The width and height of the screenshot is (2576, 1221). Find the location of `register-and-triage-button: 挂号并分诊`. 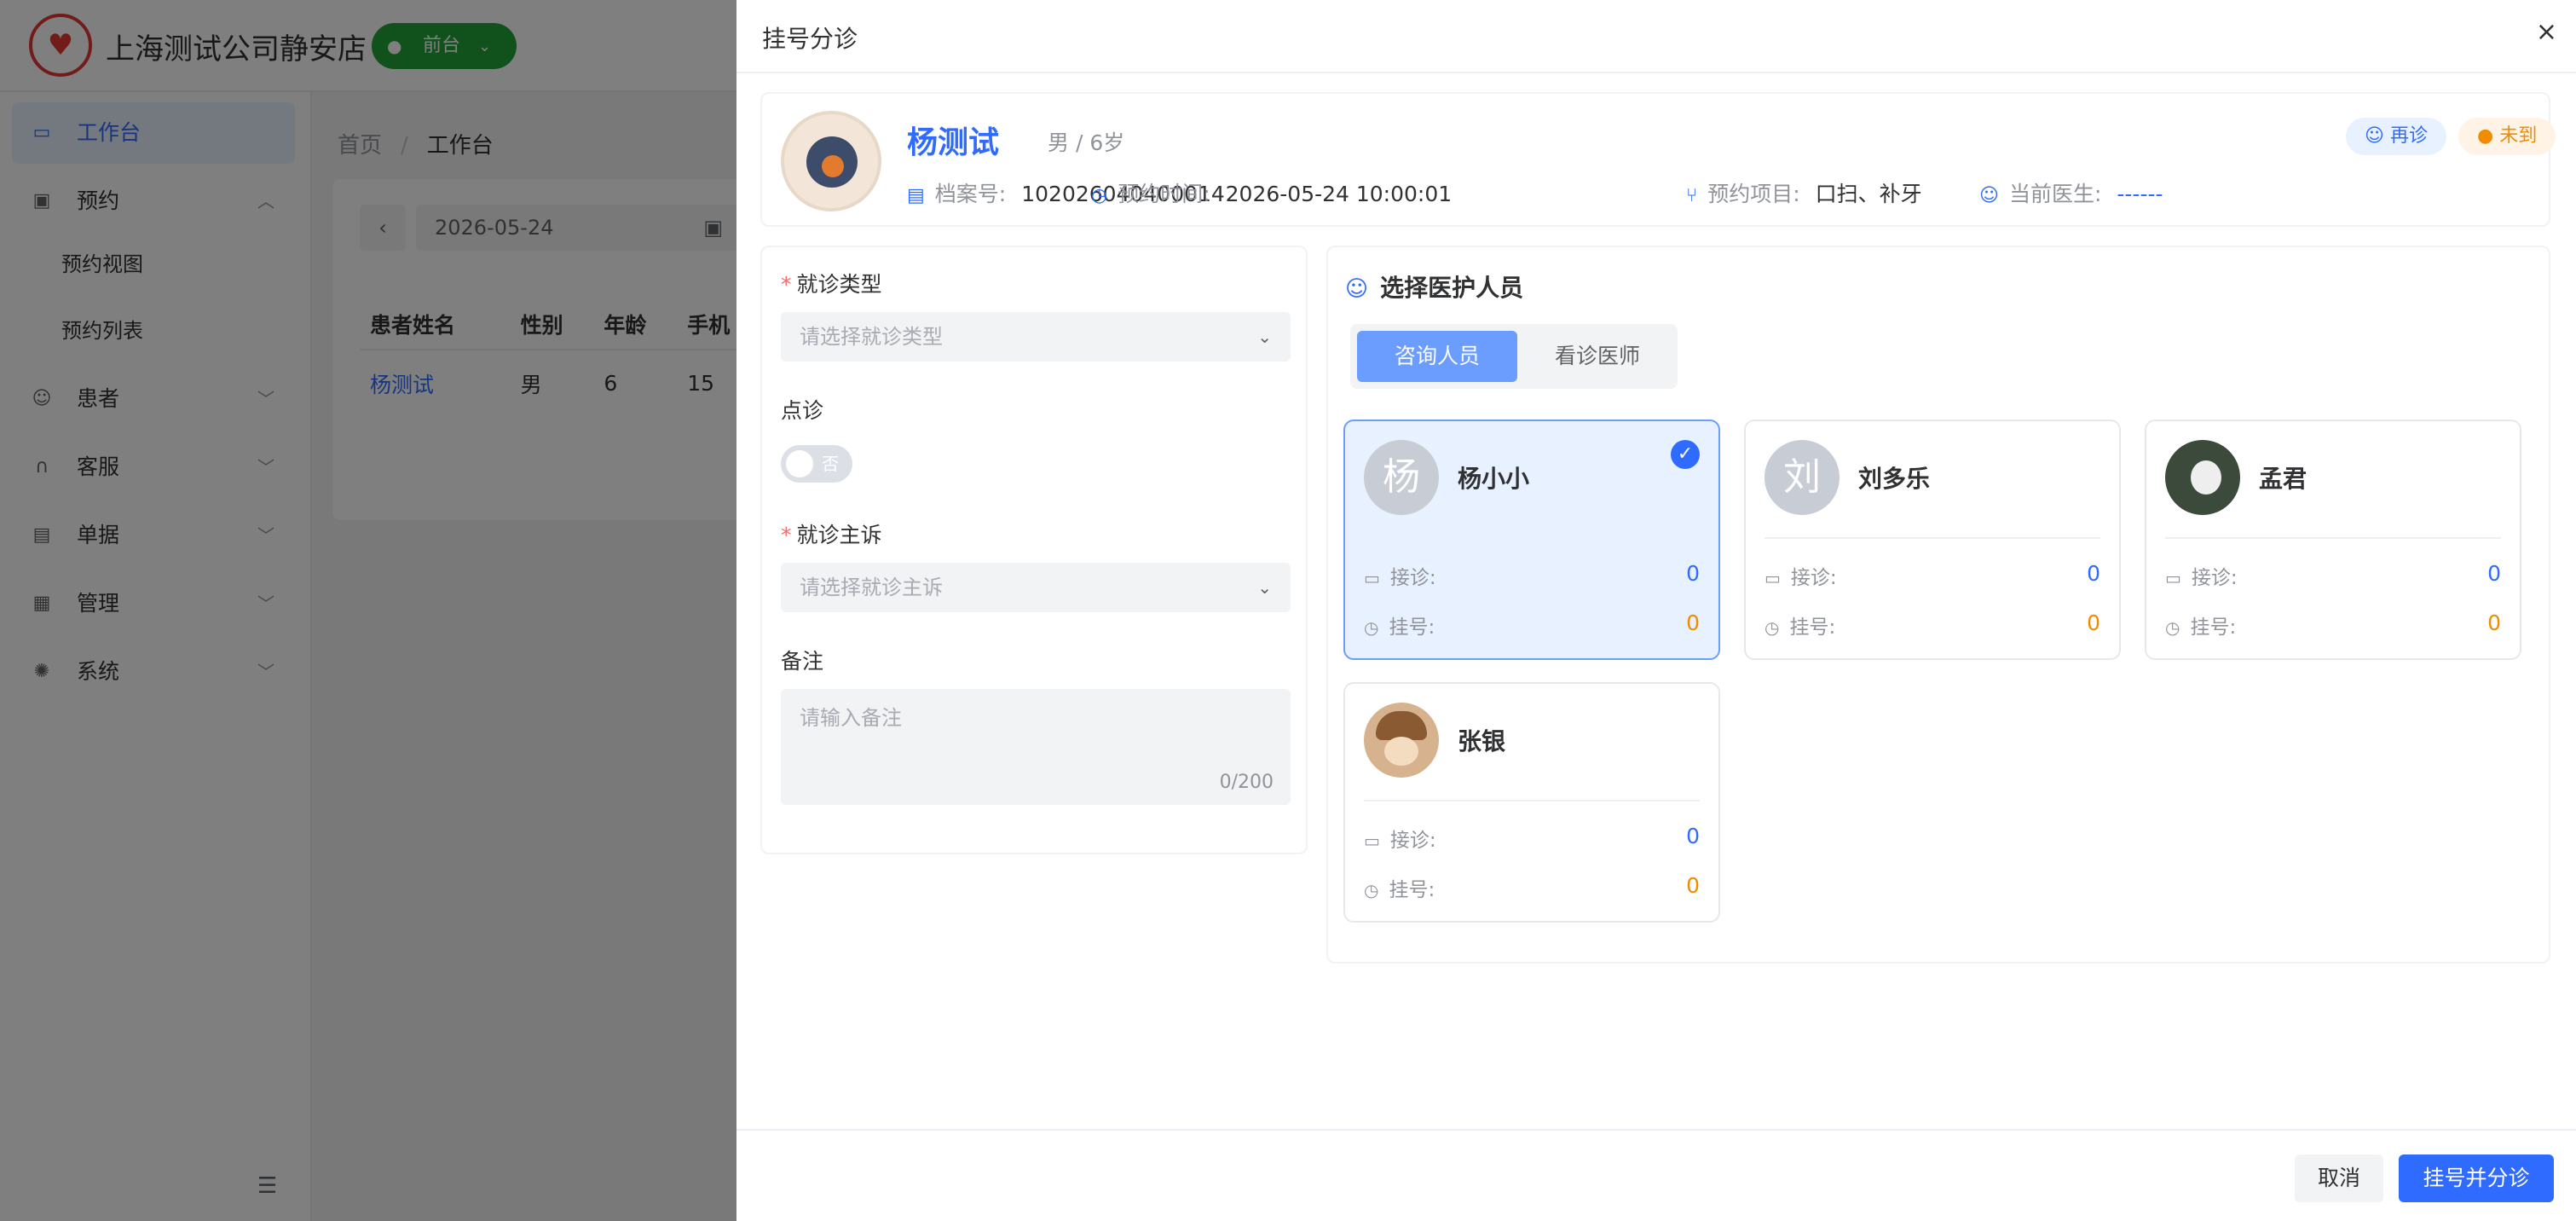

register-and-triage-button: 挂号并分诊 is located at coordinates (2476, 1178).